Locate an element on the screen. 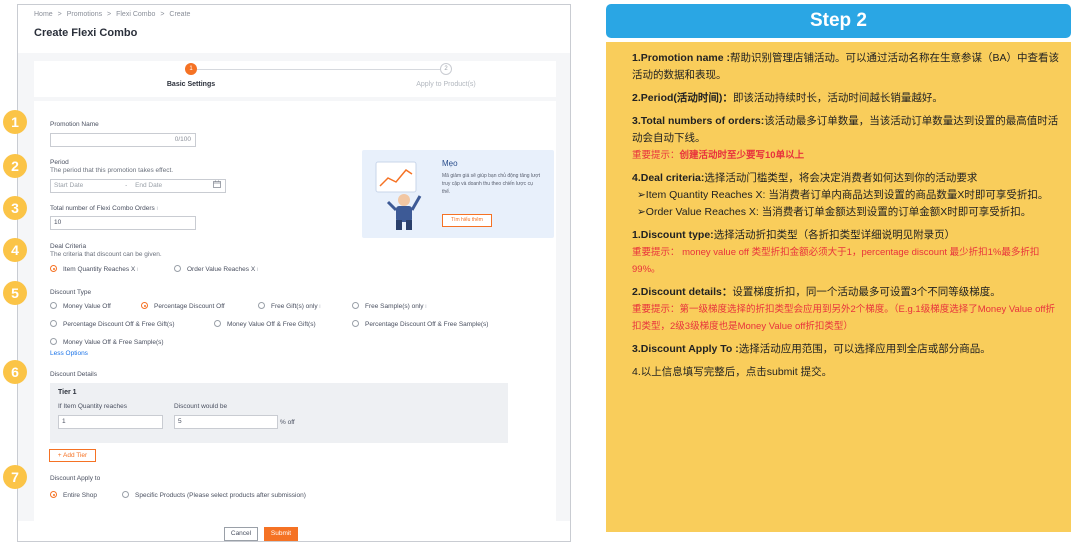  promotion-name-counter: 0/100 is located at coordinates (182, 139).